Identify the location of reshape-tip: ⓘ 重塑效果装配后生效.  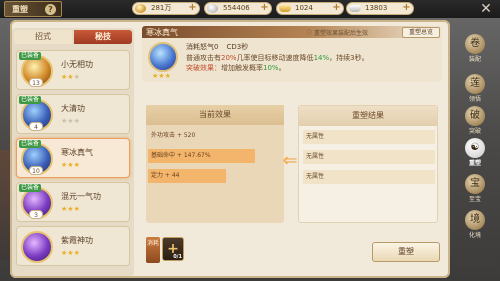
(337, 32).